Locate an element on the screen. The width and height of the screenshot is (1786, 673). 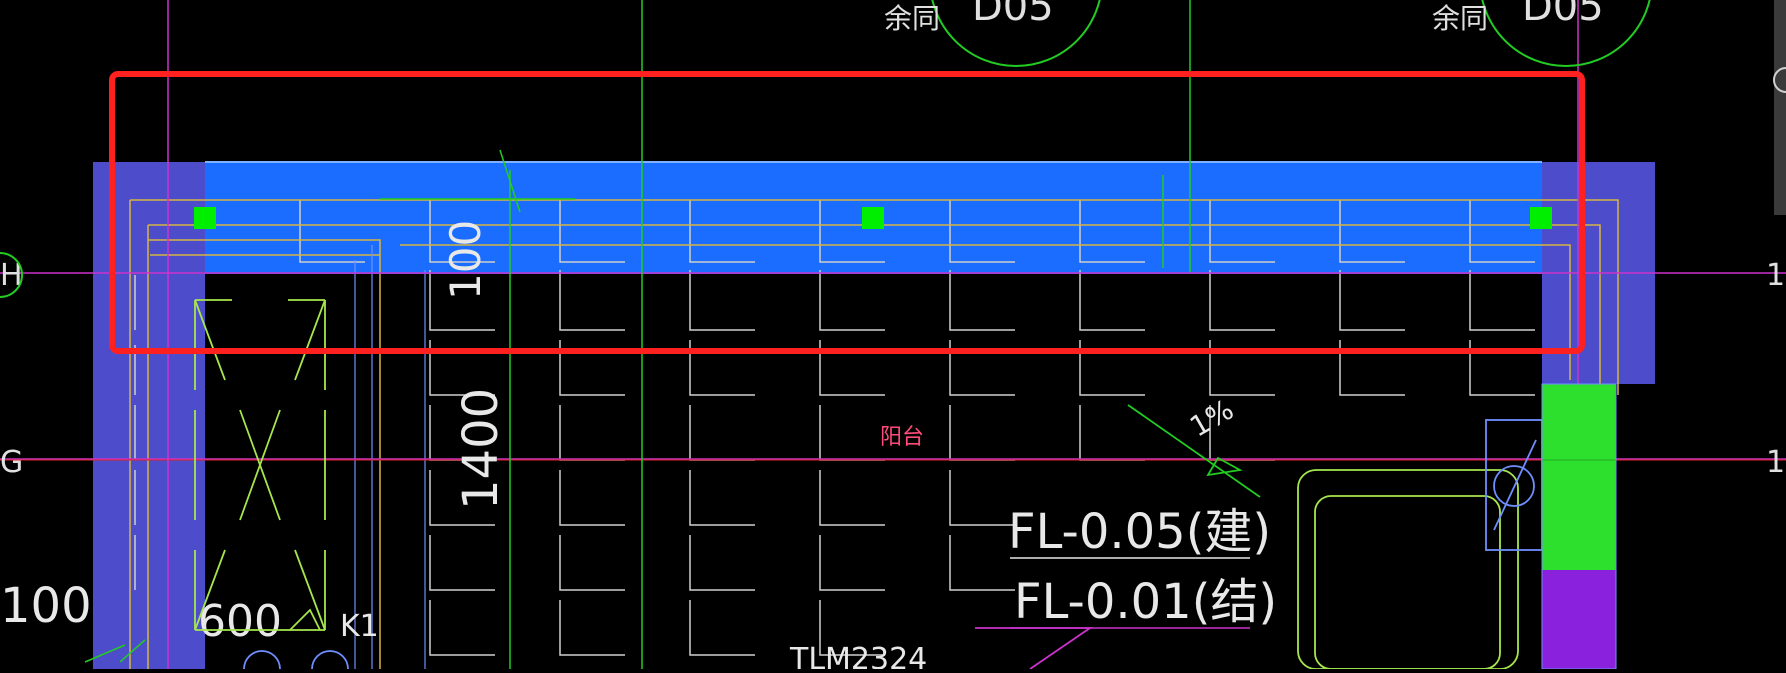
toolbar-edge-fragment is located at coordinates (1780, 107).